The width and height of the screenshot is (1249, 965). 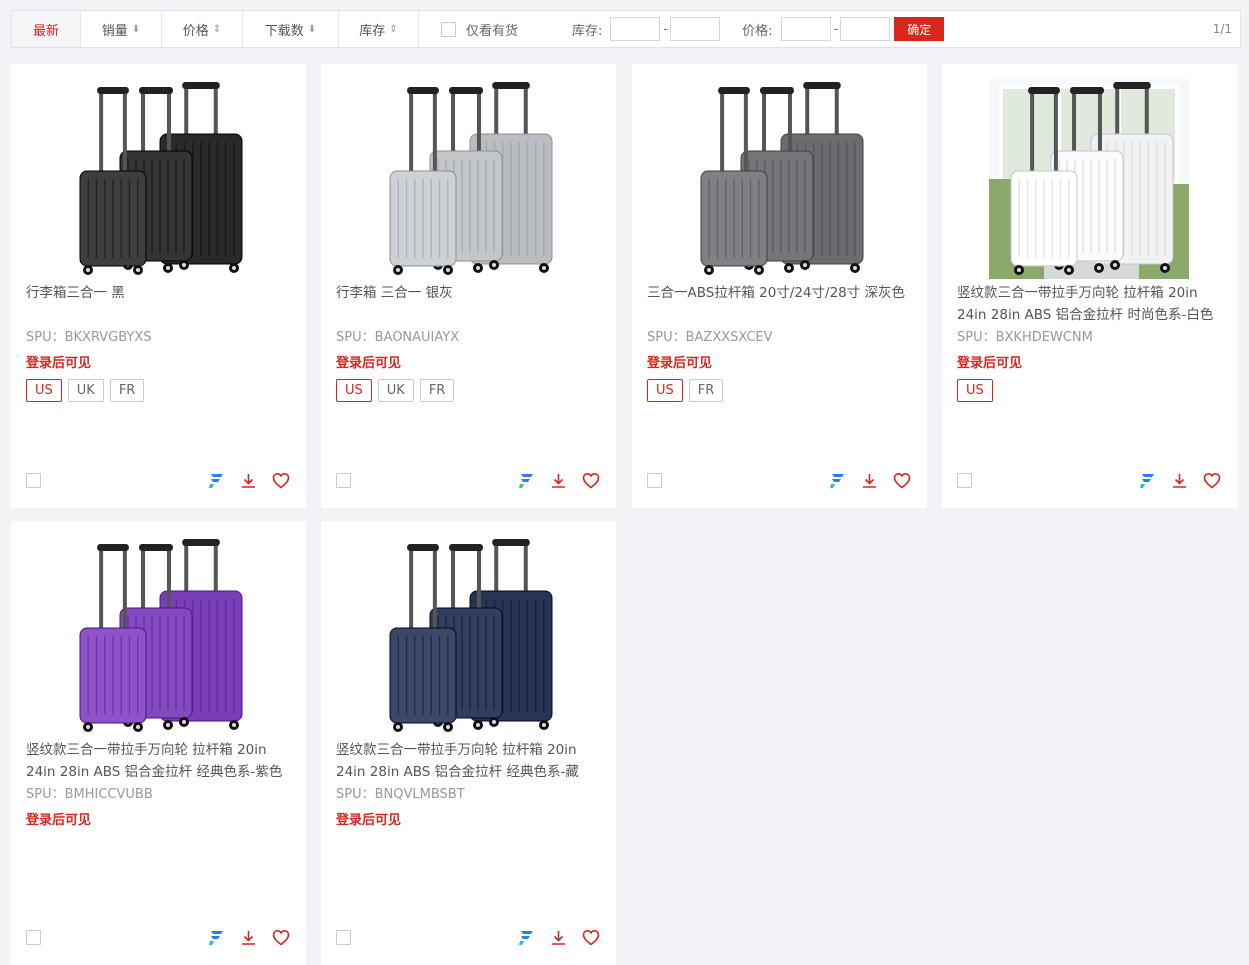 What do you see at coordinates (710, 337) in the screenshot?
I see `product-spu: SPU：BAZXXSXCEV` at bounding box center [710, 337].